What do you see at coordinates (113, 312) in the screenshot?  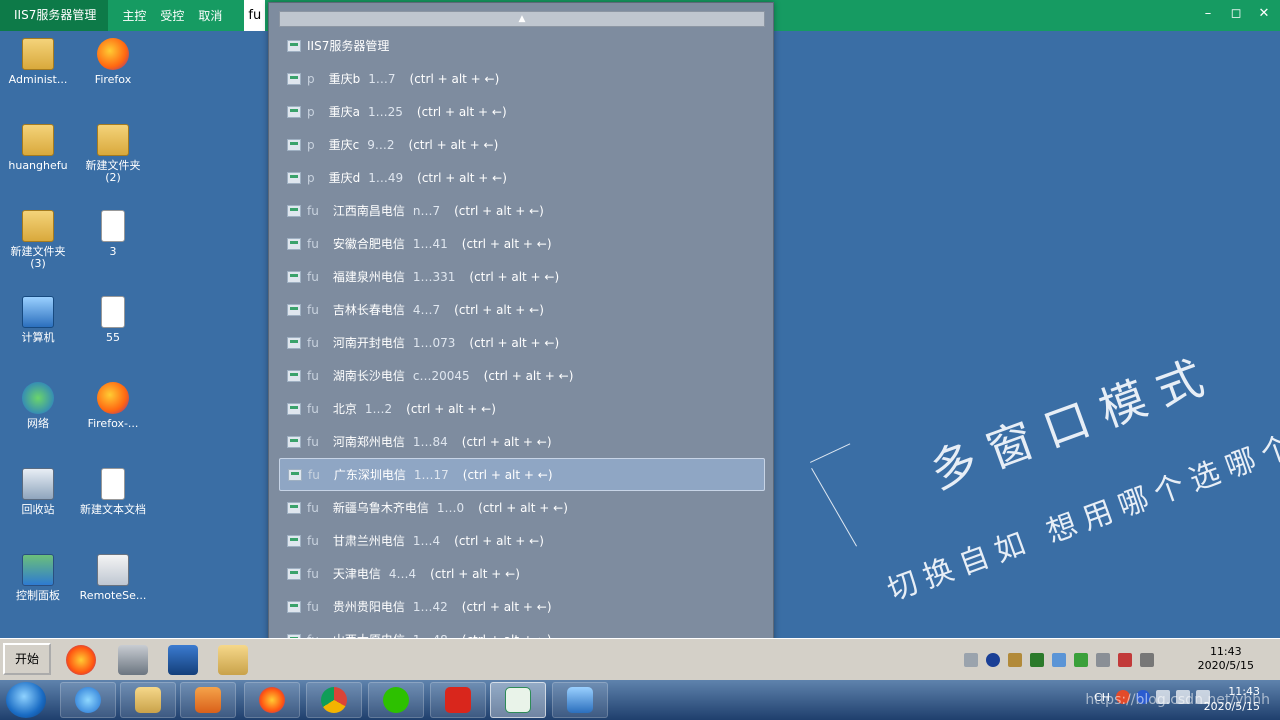 I see `file-icon` at bounding box center [113, 312].